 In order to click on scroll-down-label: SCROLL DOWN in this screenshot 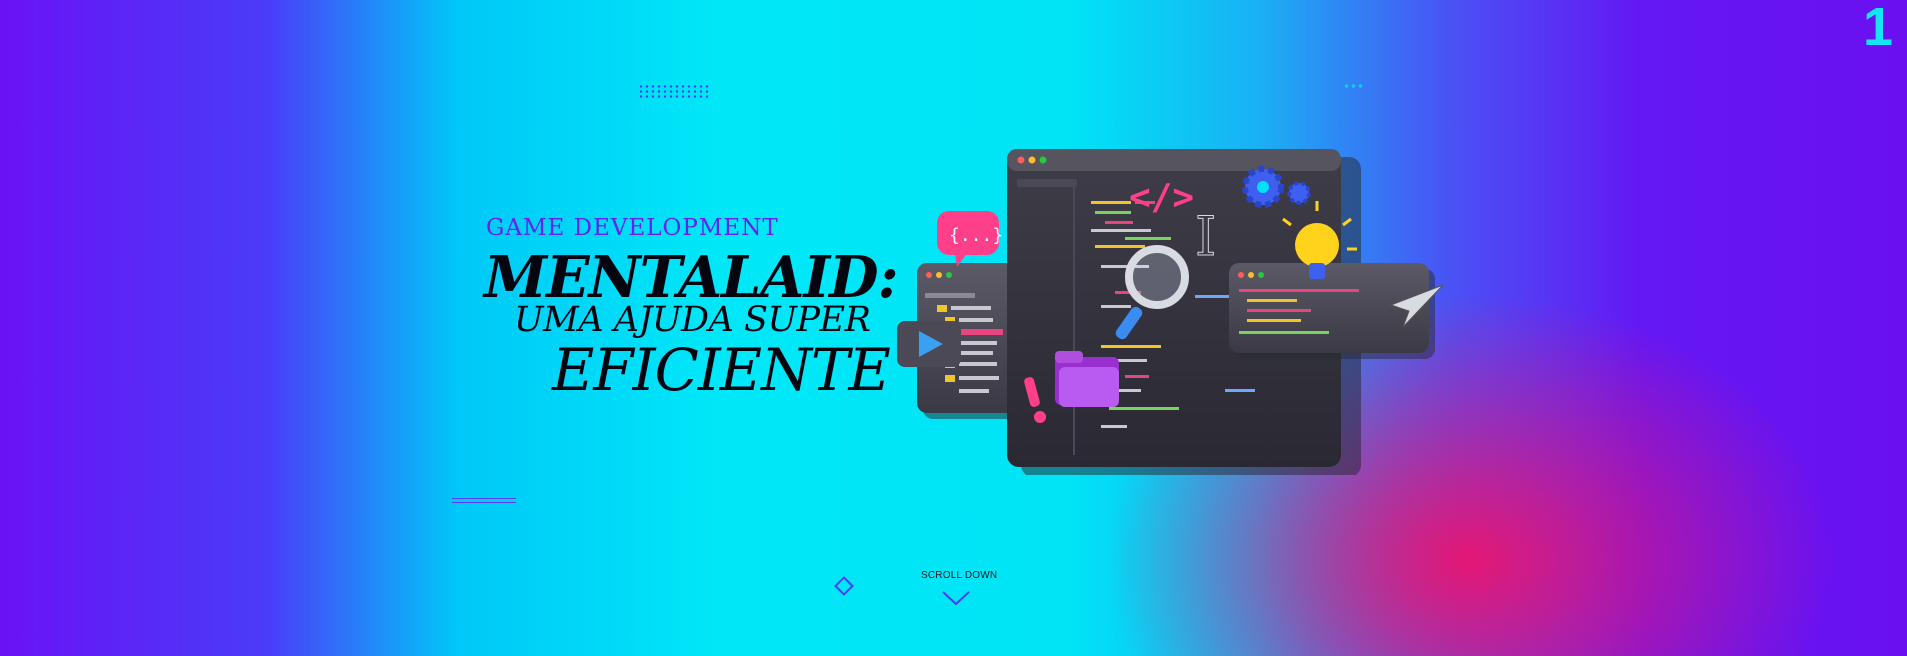, I will do `click(959, 575)`.